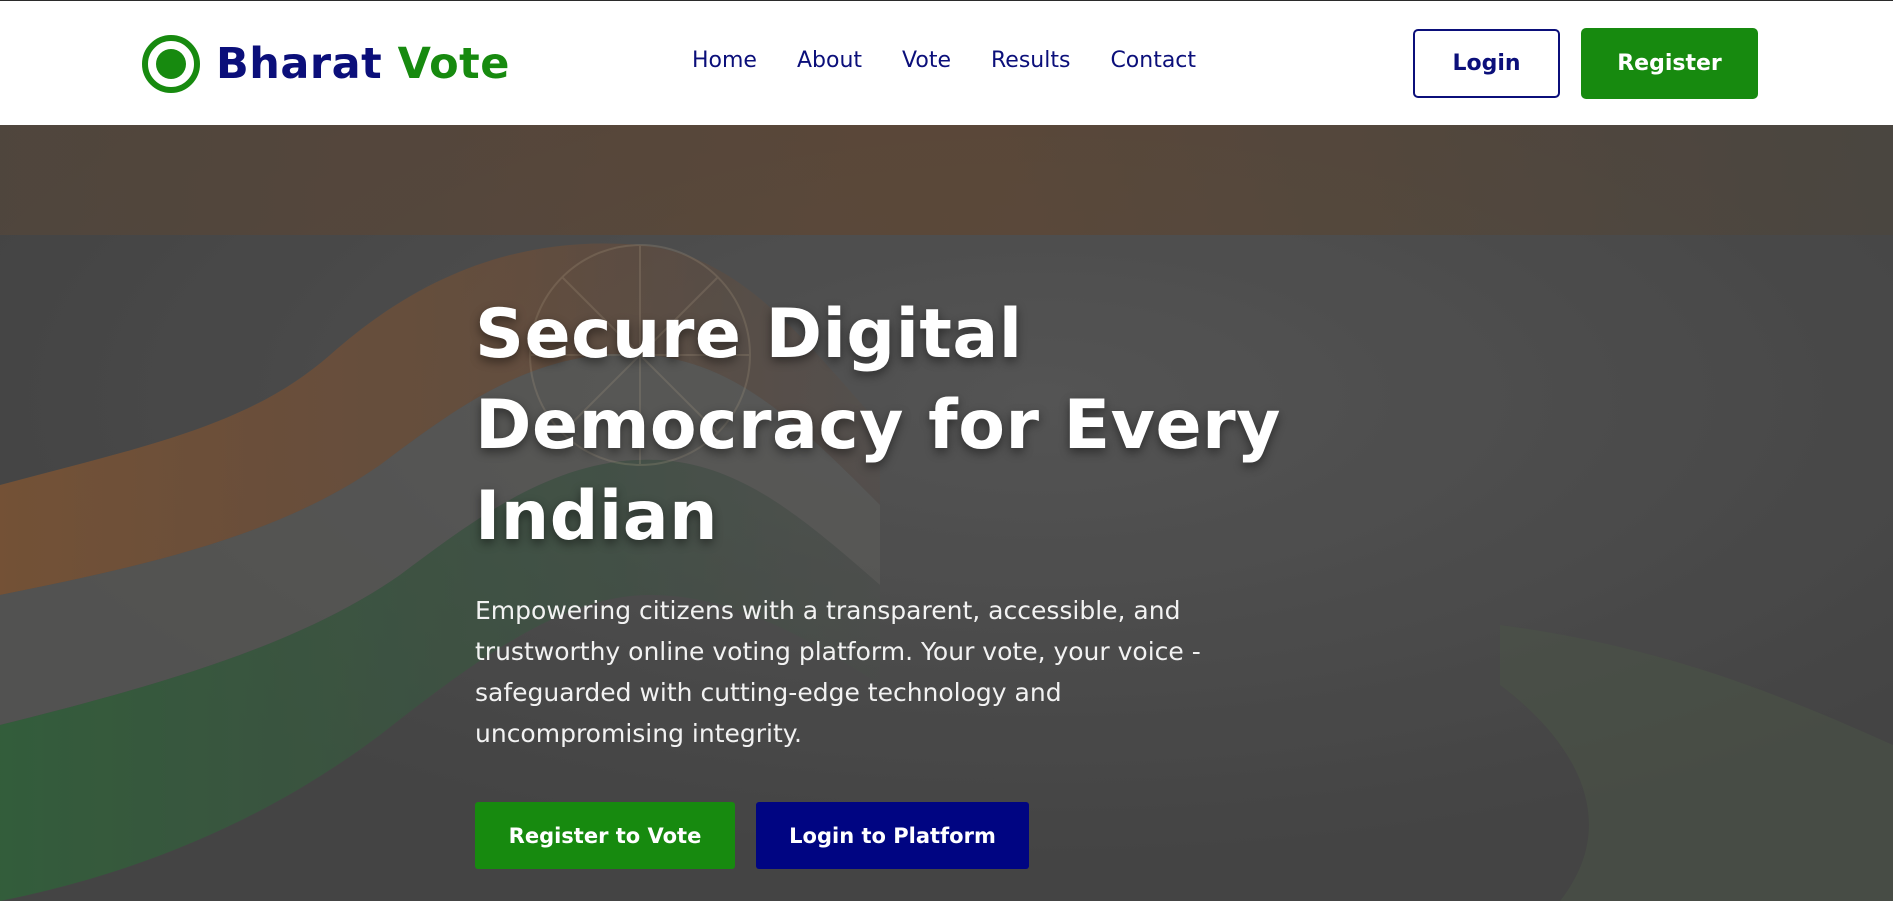 Image resolution: width=1893 pixels, height=901 pixels. What do you see at coordinates (171, 64) in the screenshot?
I see `target-circle-icon` at bounding box center [171, 64].